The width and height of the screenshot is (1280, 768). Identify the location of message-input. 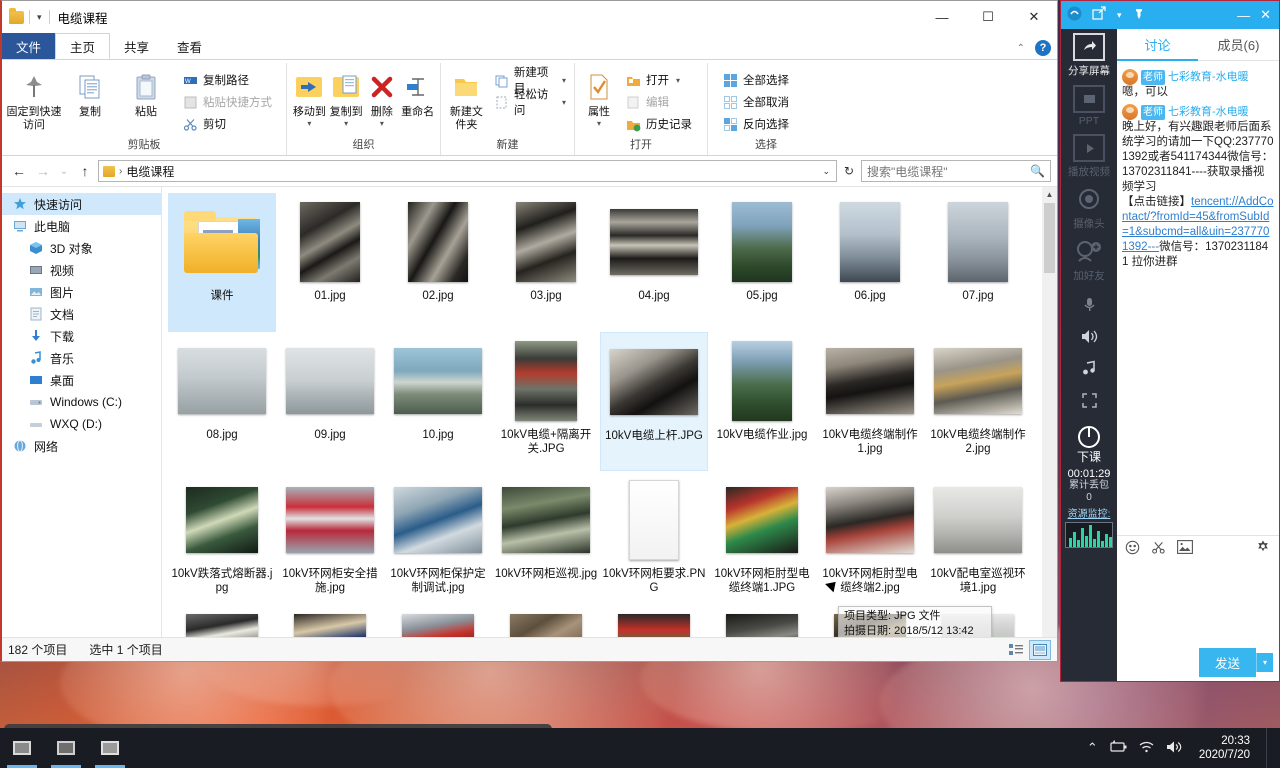
(1198, 604).